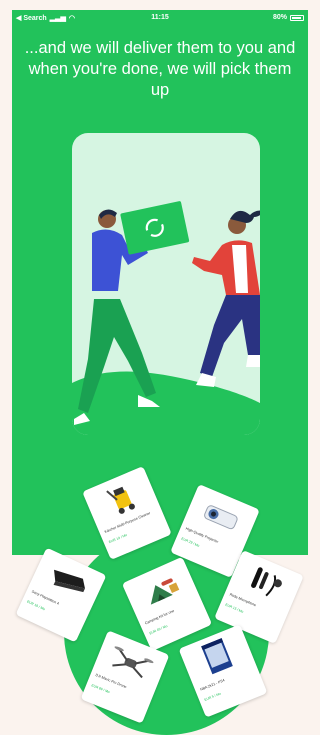 The width and height of the screenshot is (320, 735). I want to click on battery-percent: 80%, so click(279, 17).